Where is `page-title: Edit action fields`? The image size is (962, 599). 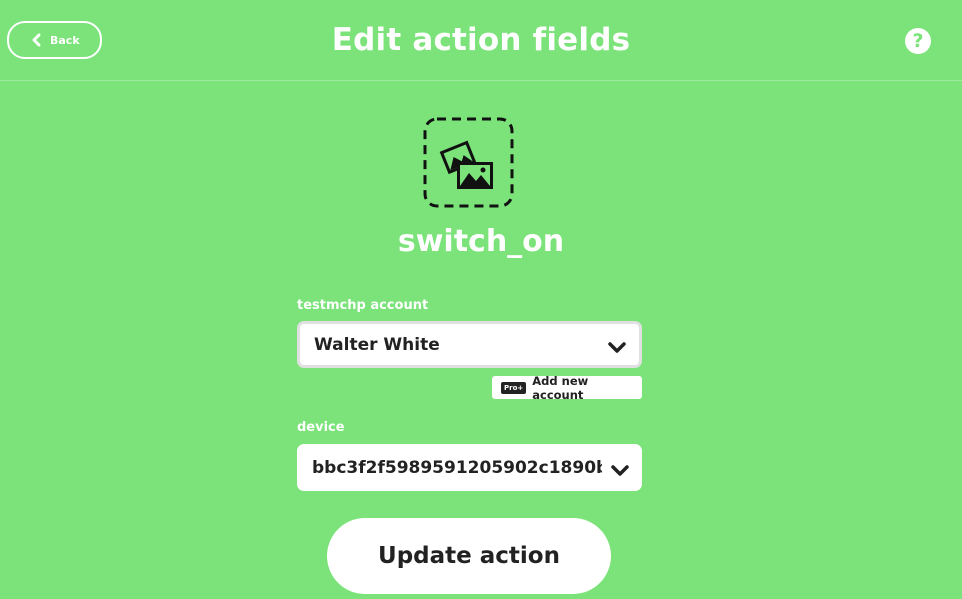 page-title: Edit action fields is located at coordinates (481, 40).